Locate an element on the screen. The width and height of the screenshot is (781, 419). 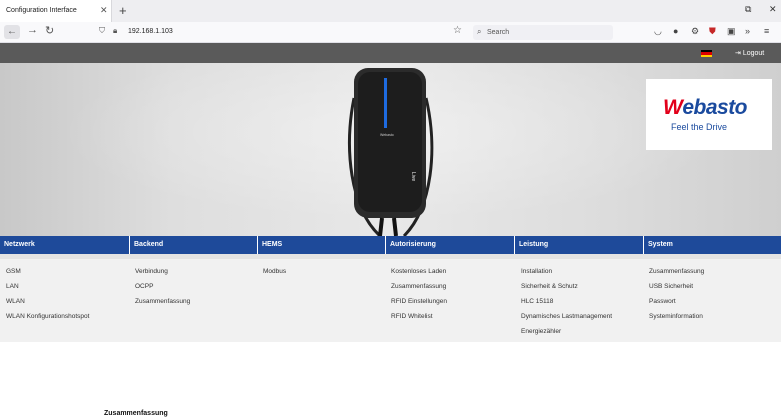
close-window-icon: ✕ is located at coordinates (773, 9).